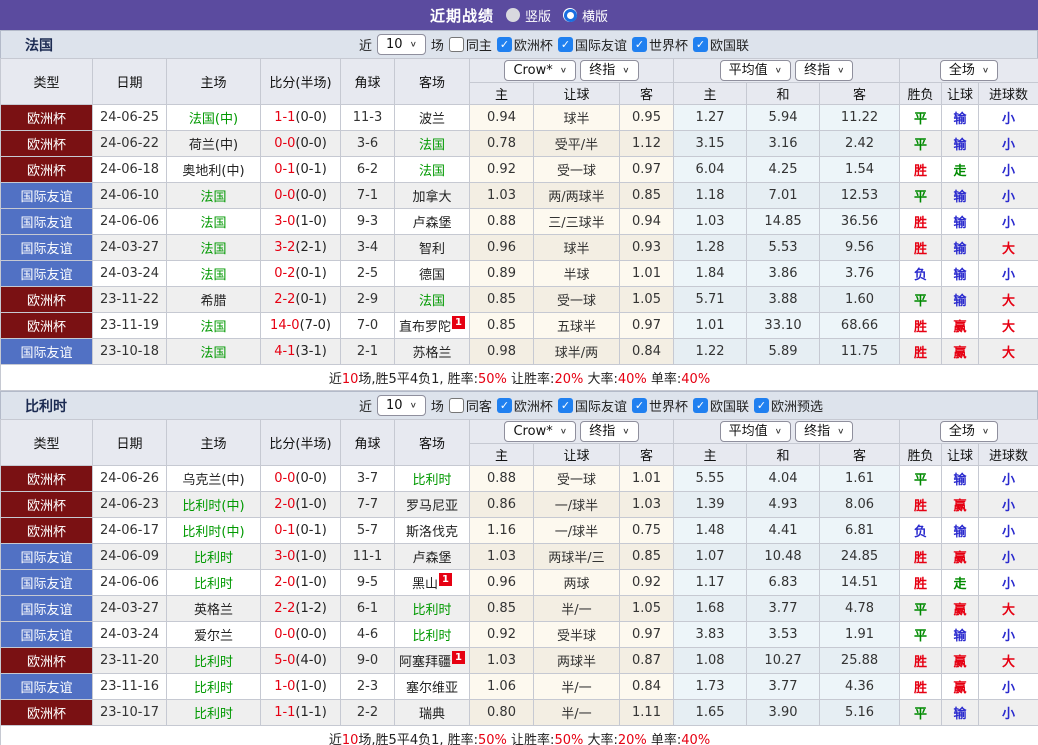  What do you see at coordinates (300, 504) in the screenshot?
I see `score-cell: 2-0(1-0)` at bounding box center [300, 504].